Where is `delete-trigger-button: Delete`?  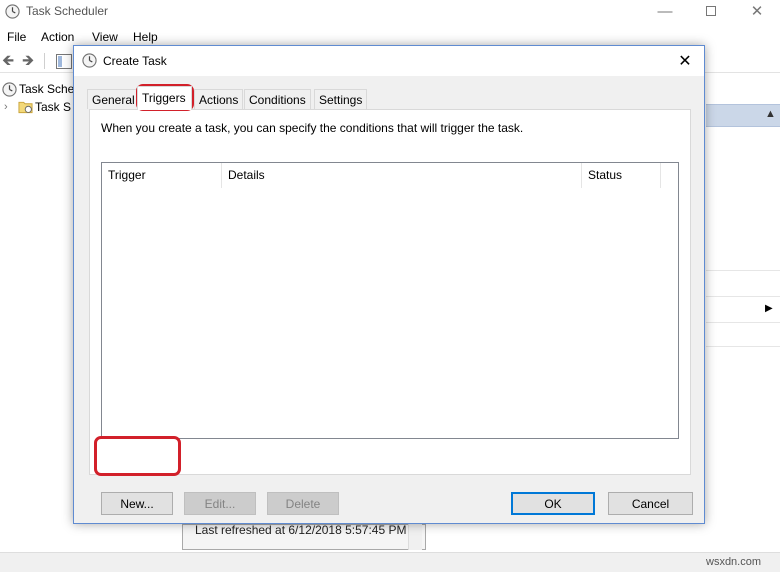
delete-trigger-button: Delete is located at coordinates (303, 503).